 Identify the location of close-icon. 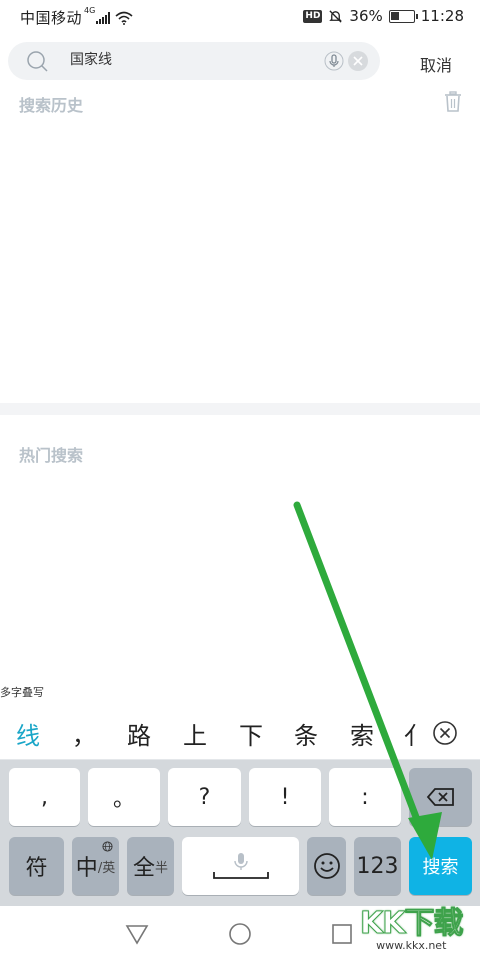
(358, 61).